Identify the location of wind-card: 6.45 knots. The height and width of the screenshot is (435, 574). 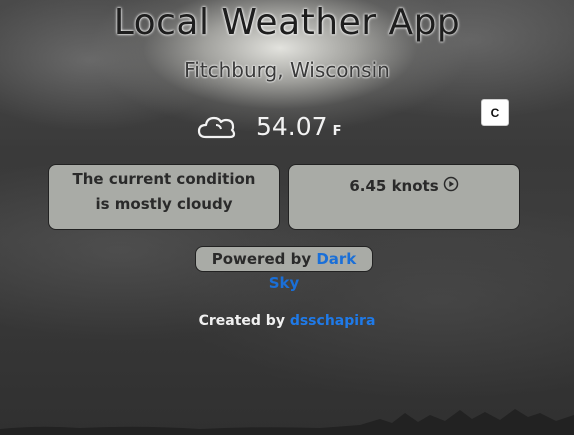
(404, 197).